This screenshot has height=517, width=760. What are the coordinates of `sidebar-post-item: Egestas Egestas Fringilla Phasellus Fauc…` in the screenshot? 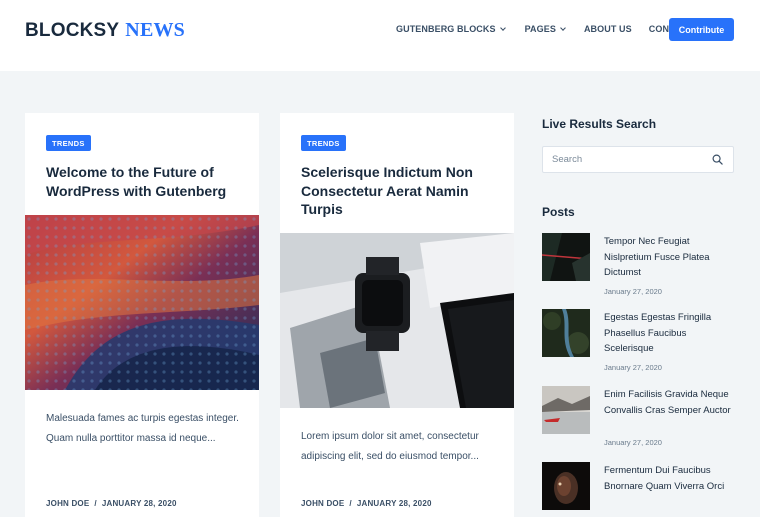 It's located at (638, 340).